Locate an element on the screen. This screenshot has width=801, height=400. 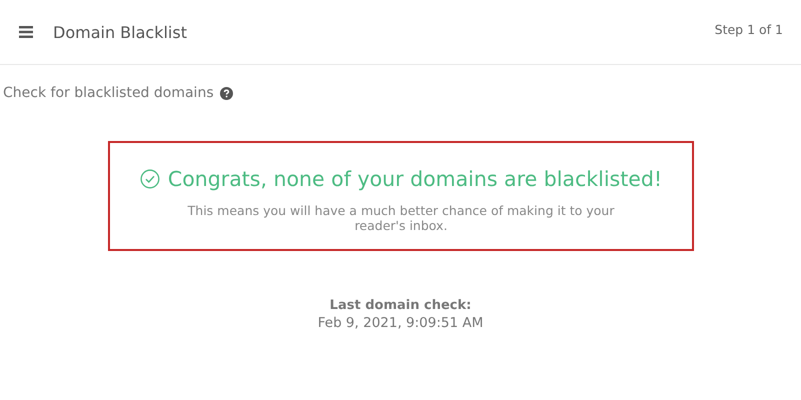
help-icon is located at coordinates (226, 93).